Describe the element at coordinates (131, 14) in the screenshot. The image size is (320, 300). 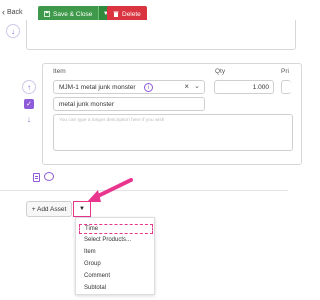
I see `delete-label: Delete` at that location.